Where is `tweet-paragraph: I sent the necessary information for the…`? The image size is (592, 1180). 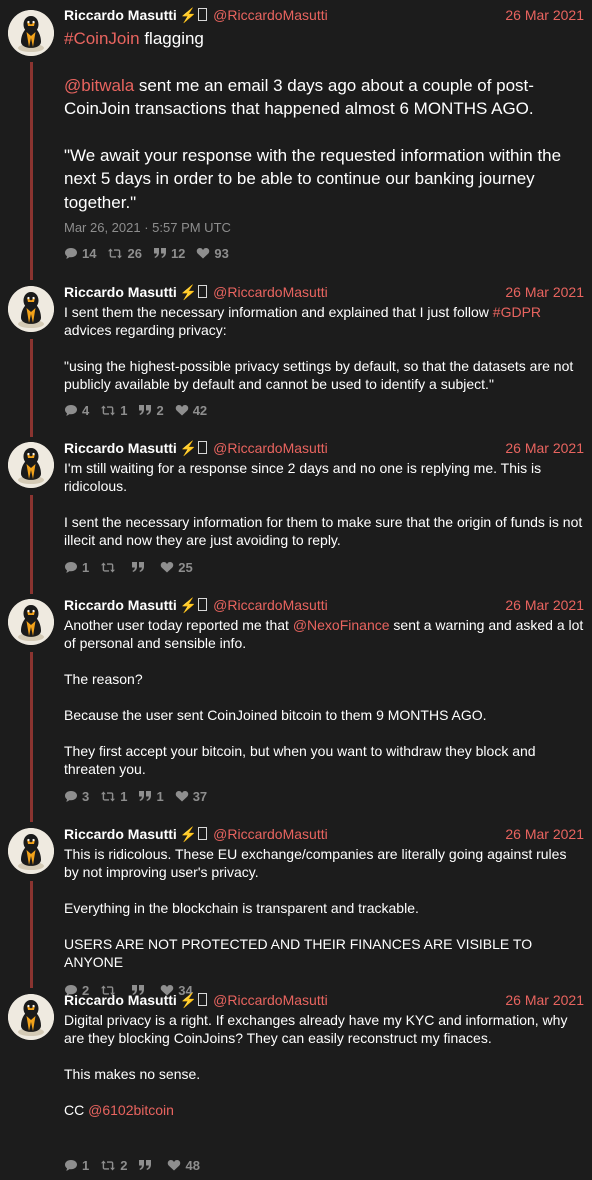
tweet-paragraph: I sent the necessary information for the… is located at coordinates (324, 531).